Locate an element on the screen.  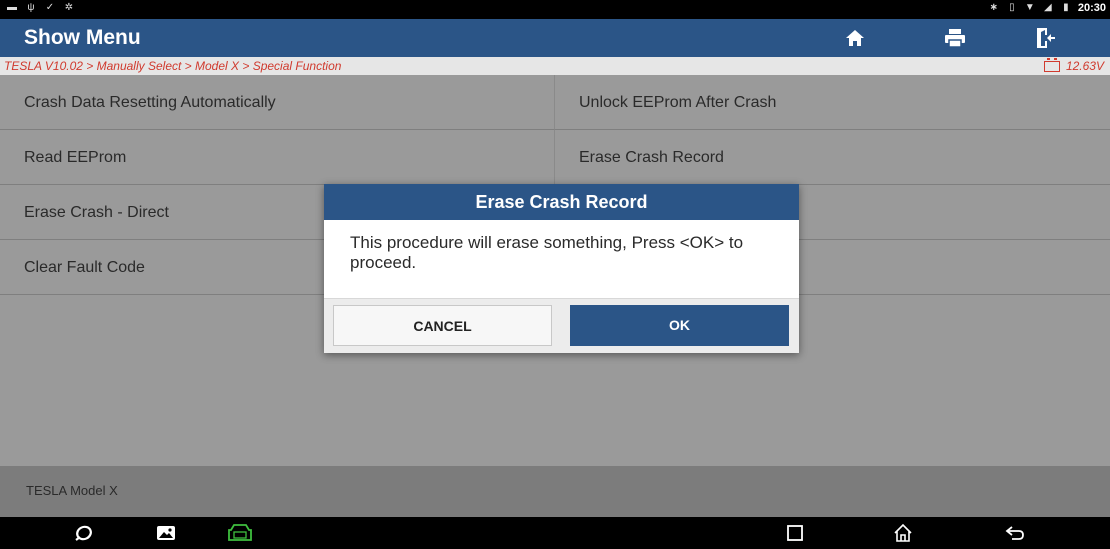
status-bar: ▬ ψ ✓ ✲ ∗ ▯ ▼ ◢ ▮ 20:30 is located at coordinates (555, 9).